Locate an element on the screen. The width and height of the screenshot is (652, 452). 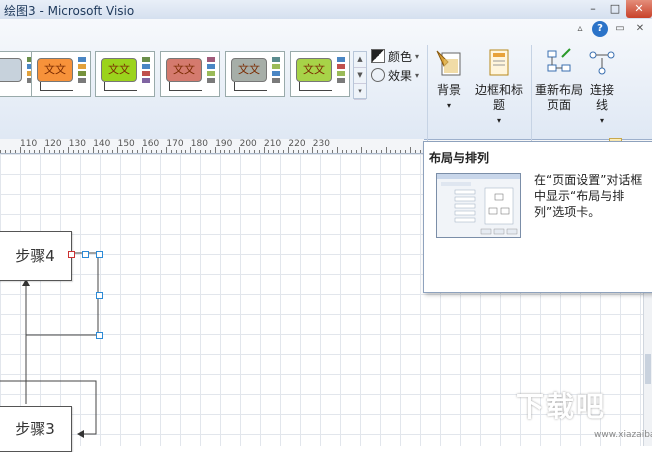
relayout-page-button: 重新布局 页面 is located at coordinates (559, 80).